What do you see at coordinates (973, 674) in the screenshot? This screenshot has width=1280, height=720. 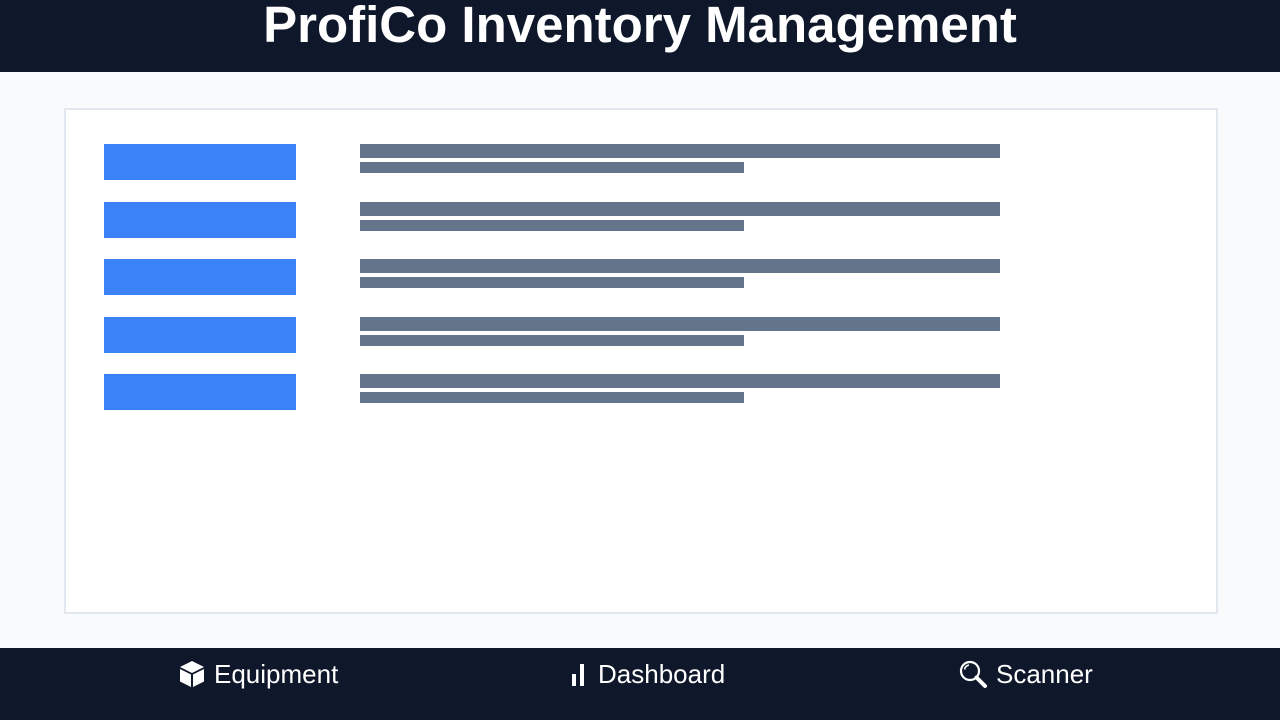 I see `magnifier-icon` at bounding box center [973, 674].